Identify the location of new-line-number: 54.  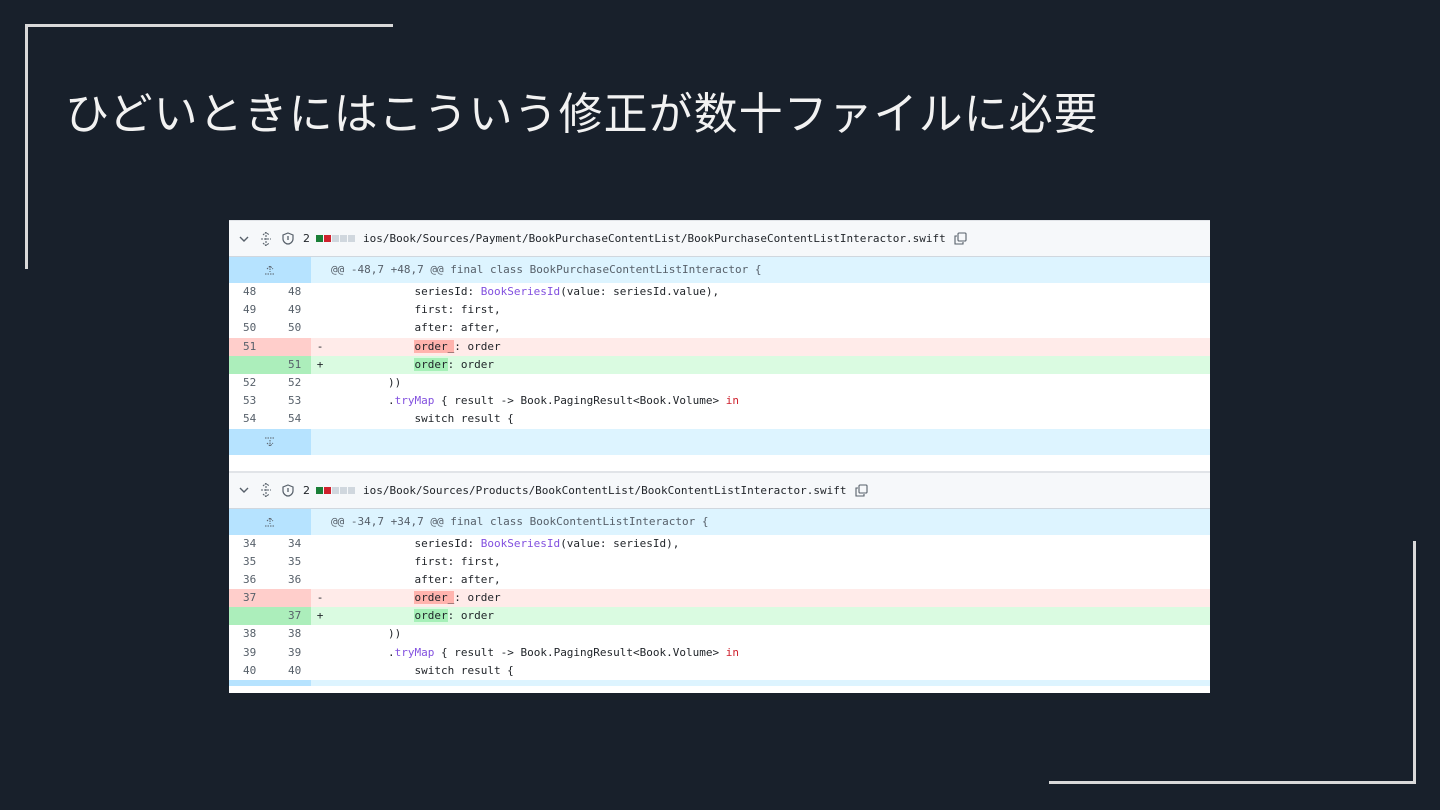
(295, 419).